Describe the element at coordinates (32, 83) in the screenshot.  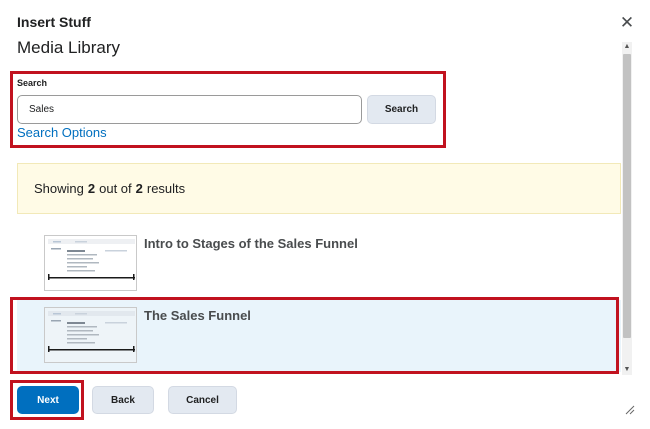
I see `search-label: Search` at that location.